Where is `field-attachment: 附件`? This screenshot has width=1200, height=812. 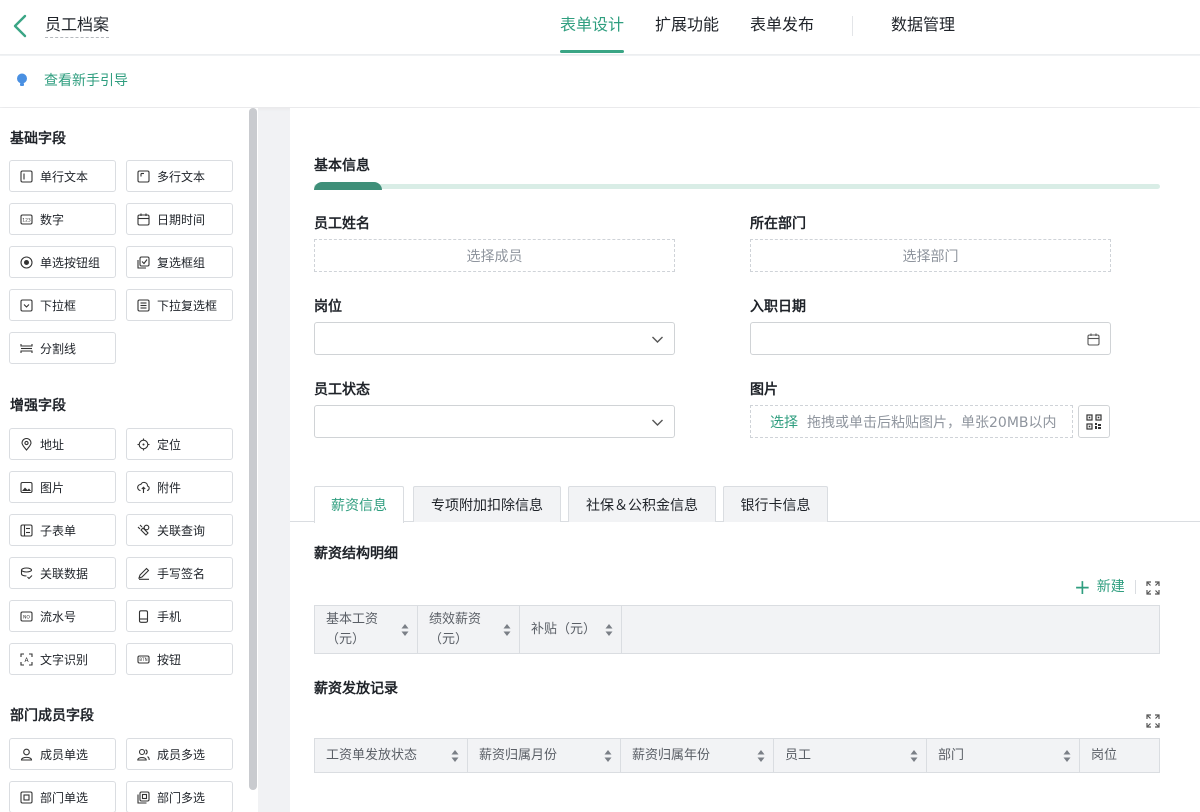
field-attachment: 附件 is located at coordinates (179, 487).